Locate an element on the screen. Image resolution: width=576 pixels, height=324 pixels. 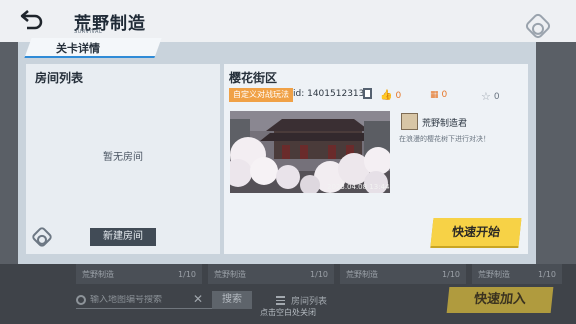
close-hint: 点击空白处关闭 is located at coordinates (288, 312).